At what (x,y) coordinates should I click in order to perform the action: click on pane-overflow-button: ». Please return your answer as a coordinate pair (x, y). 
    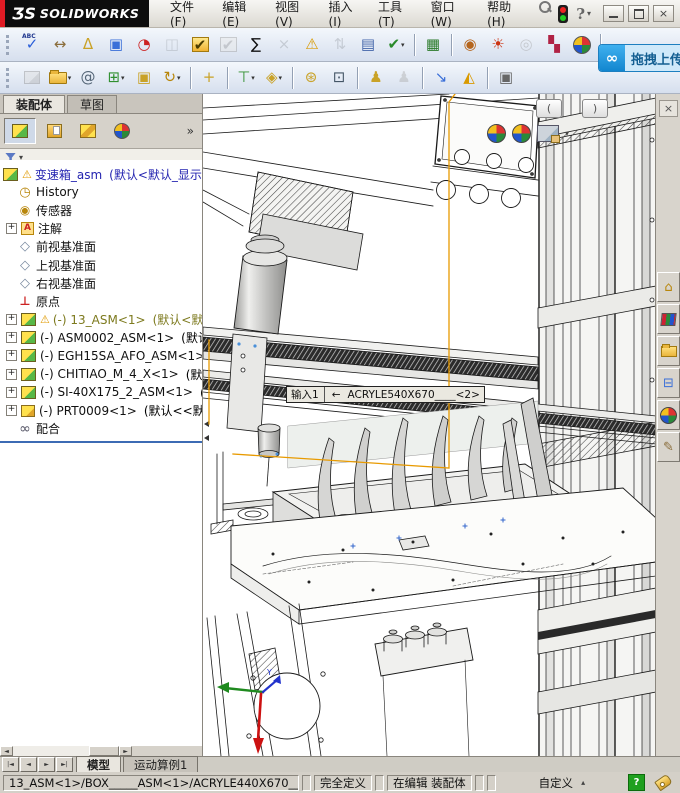
    Looking at the image, I should click on (192, 131).